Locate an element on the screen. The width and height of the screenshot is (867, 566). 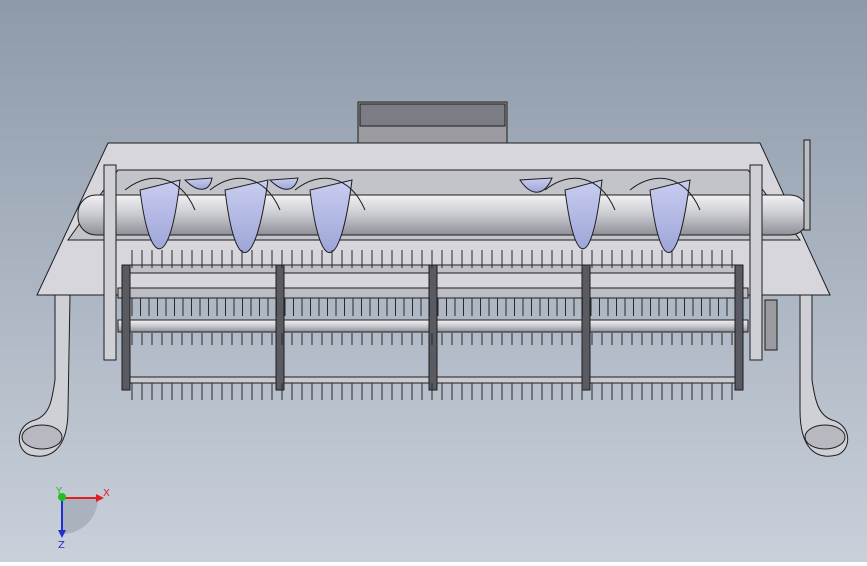
top-gearbox-face is located at coordinates (432, 115).